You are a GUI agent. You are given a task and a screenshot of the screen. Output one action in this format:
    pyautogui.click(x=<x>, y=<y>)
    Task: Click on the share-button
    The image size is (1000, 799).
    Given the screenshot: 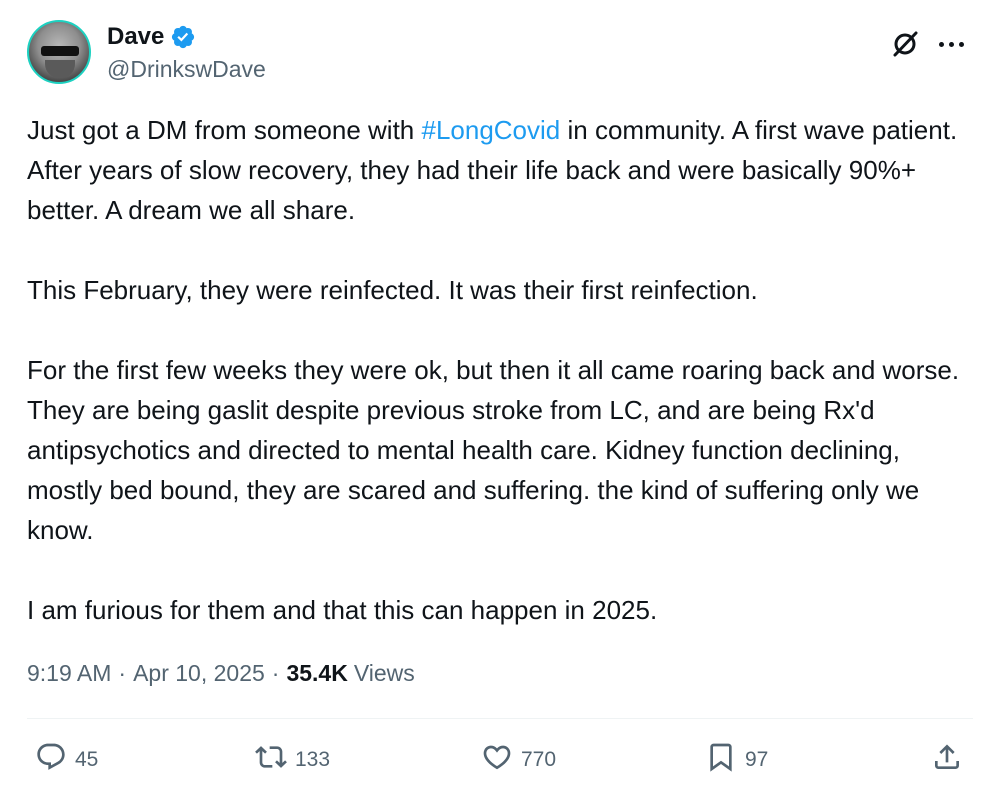 What is the action you would take?
    pyautogui.click(x=947, y=760)
    